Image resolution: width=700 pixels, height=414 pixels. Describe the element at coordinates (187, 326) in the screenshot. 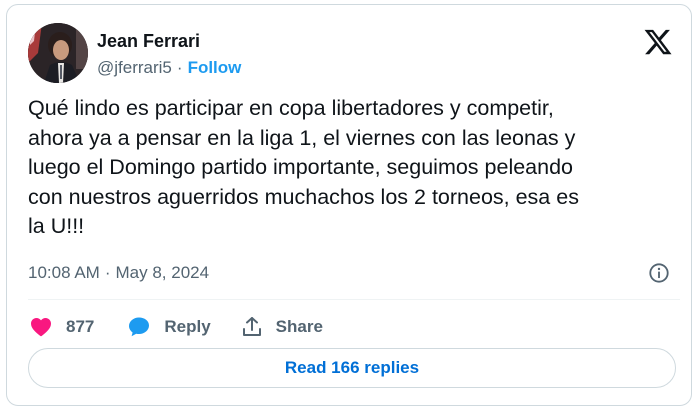

I see `reply-label: Reply` at that location.